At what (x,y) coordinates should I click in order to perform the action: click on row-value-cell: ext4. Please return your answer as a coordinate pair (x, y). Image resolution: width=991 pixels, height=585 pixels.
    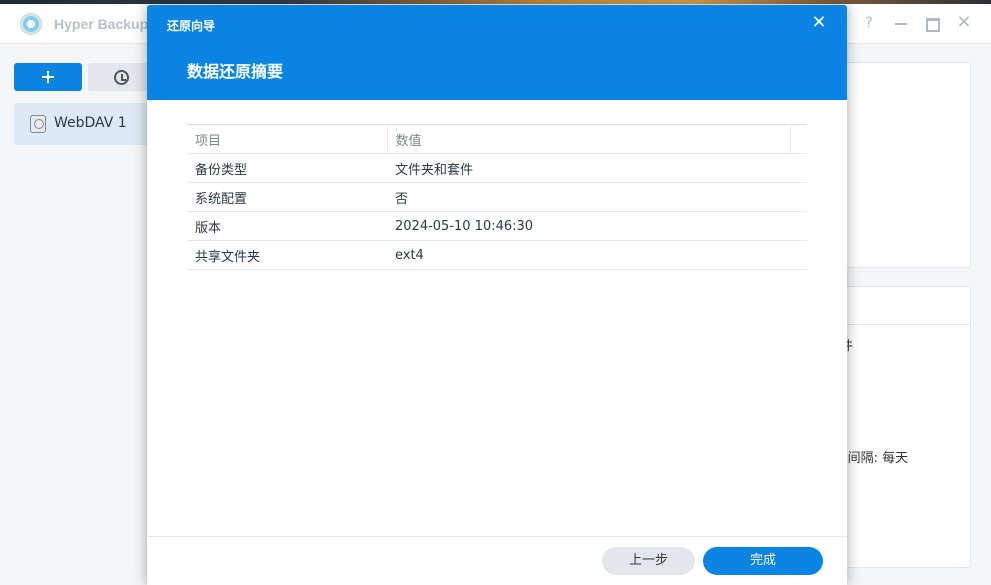
    Looking at the image, I should click on (597, 255).